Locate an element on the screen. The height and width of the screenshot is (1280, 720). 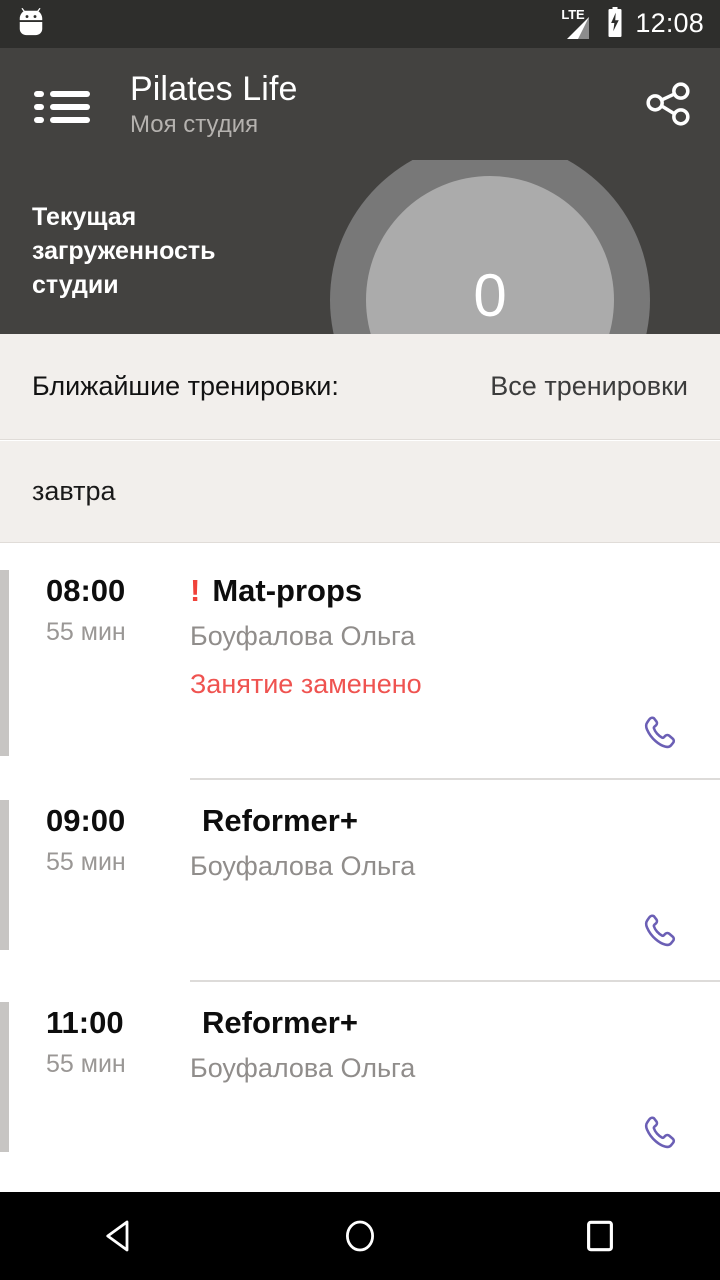
nav-home-button is located at coordinates (360, 1236).